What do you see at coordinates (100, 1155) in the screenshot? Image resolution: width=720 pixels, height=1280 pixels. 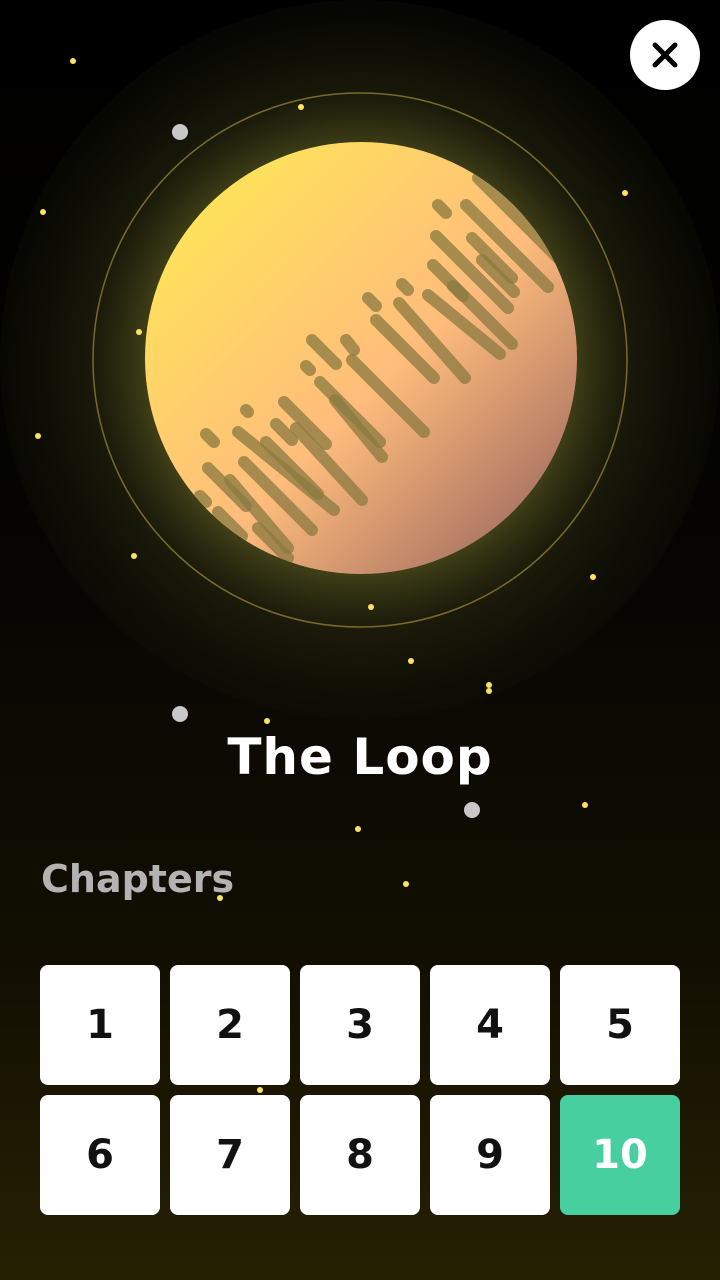 I see `chapter-button-6: 6` at bounding box center [100, 1155].